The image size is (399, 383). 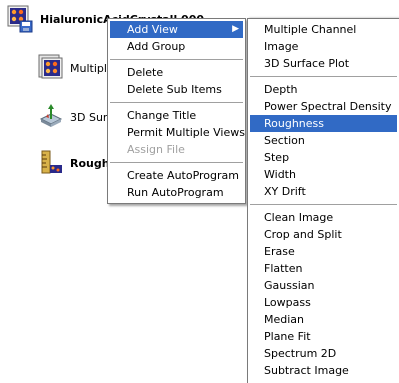 I want to click on tree-item-roughness: Rough, so click(x=74, y=163).